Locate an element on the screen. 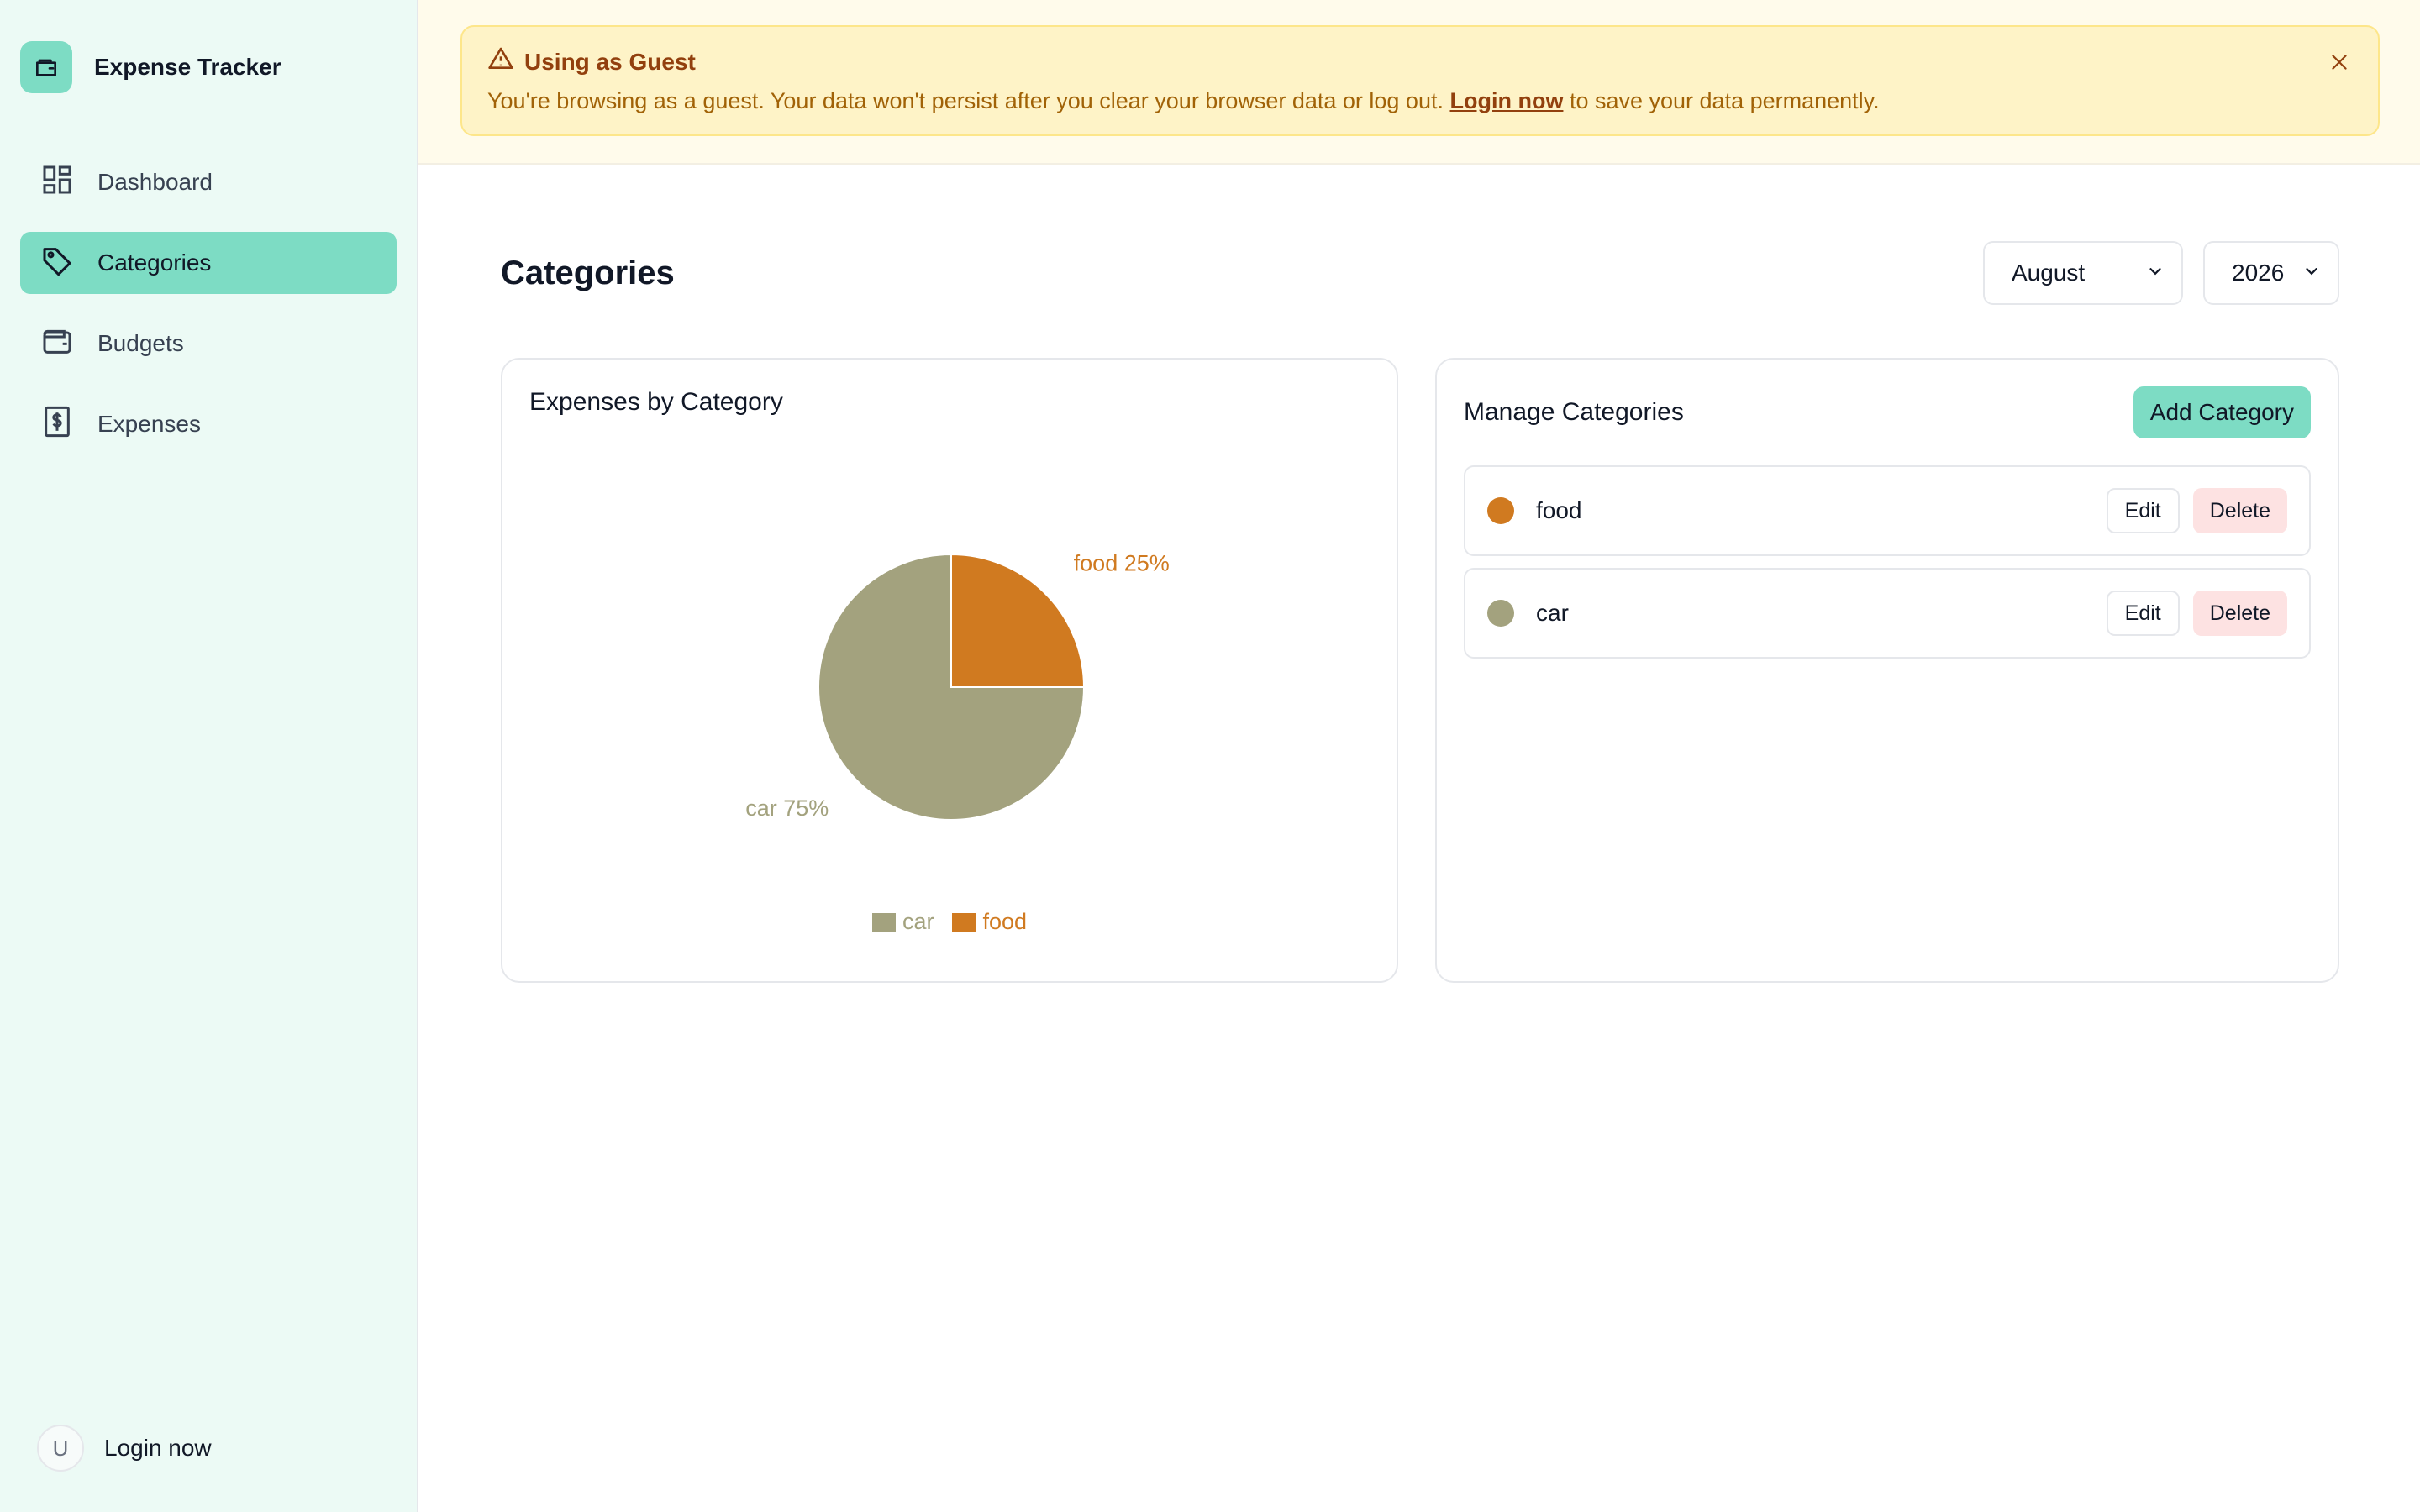  category-name: car is located at coordinates (1553, 613).